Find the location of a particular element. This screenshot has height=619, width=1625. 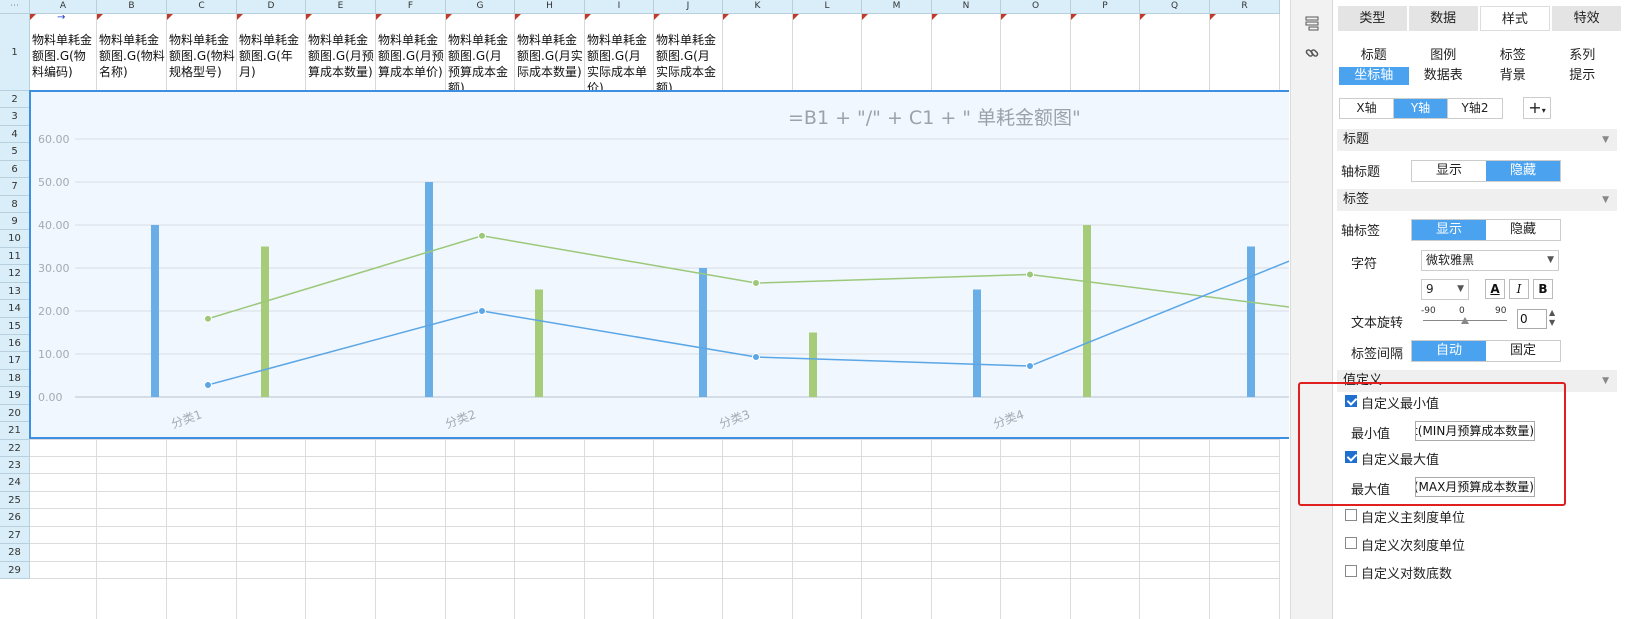

cell-g1: 物料单耗金额图.G(月预算成本金额) is located at coordinates (480, 52).